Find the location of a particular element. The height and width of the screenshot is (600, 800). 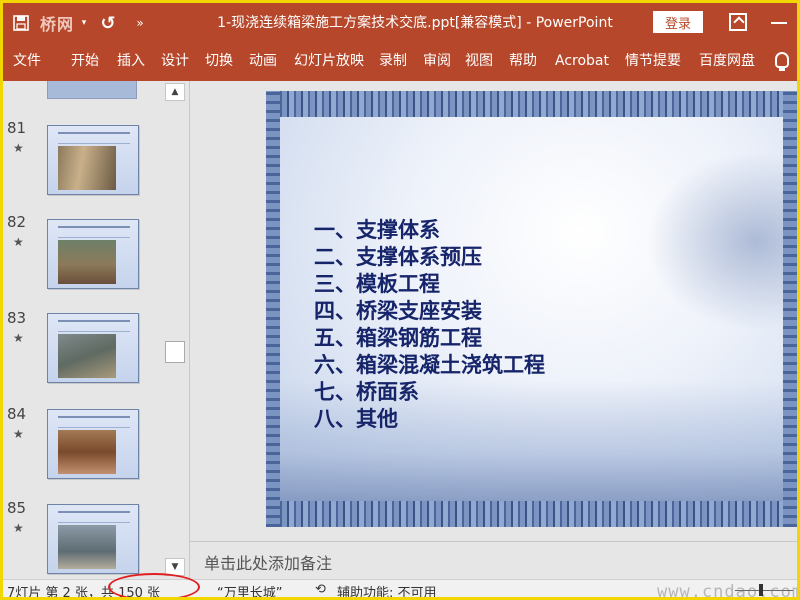

slide-thumbnail-partial is located at coordinates (92, 90).